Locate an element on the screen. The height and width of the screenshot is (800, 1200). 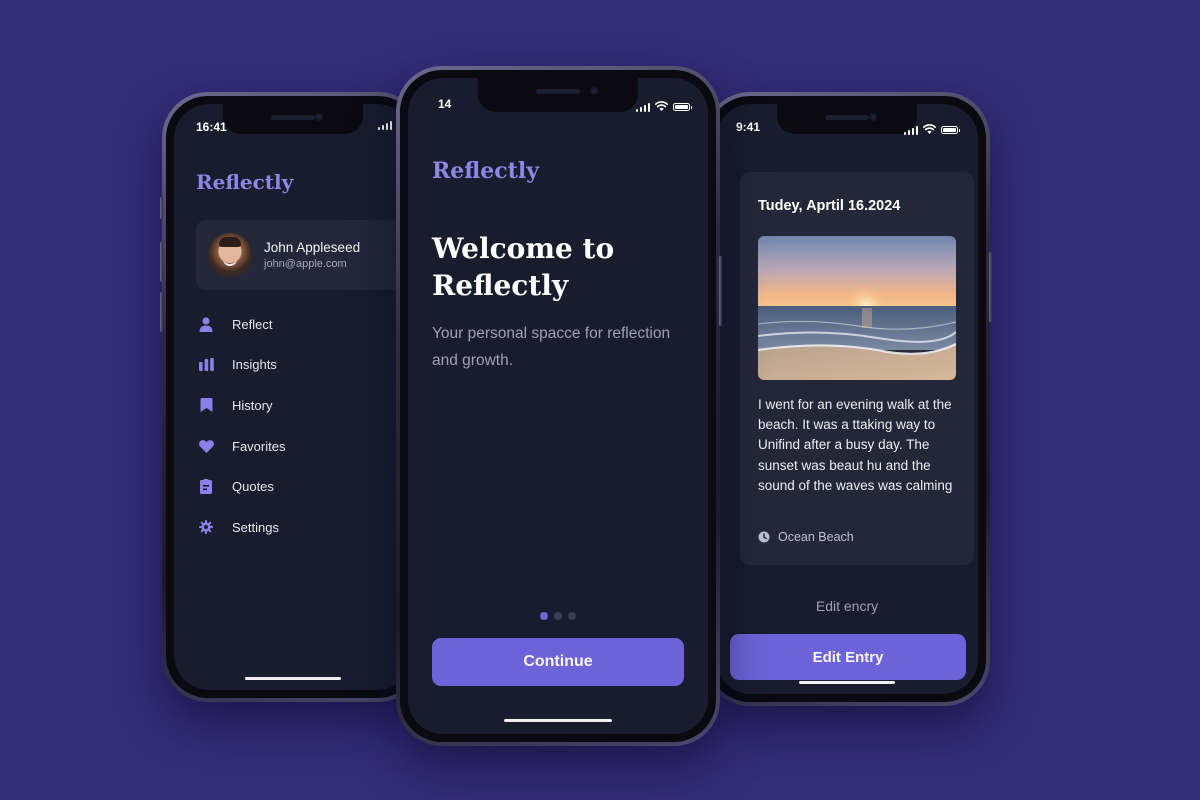
status-time: 14 is located at coordinates (445, 104).